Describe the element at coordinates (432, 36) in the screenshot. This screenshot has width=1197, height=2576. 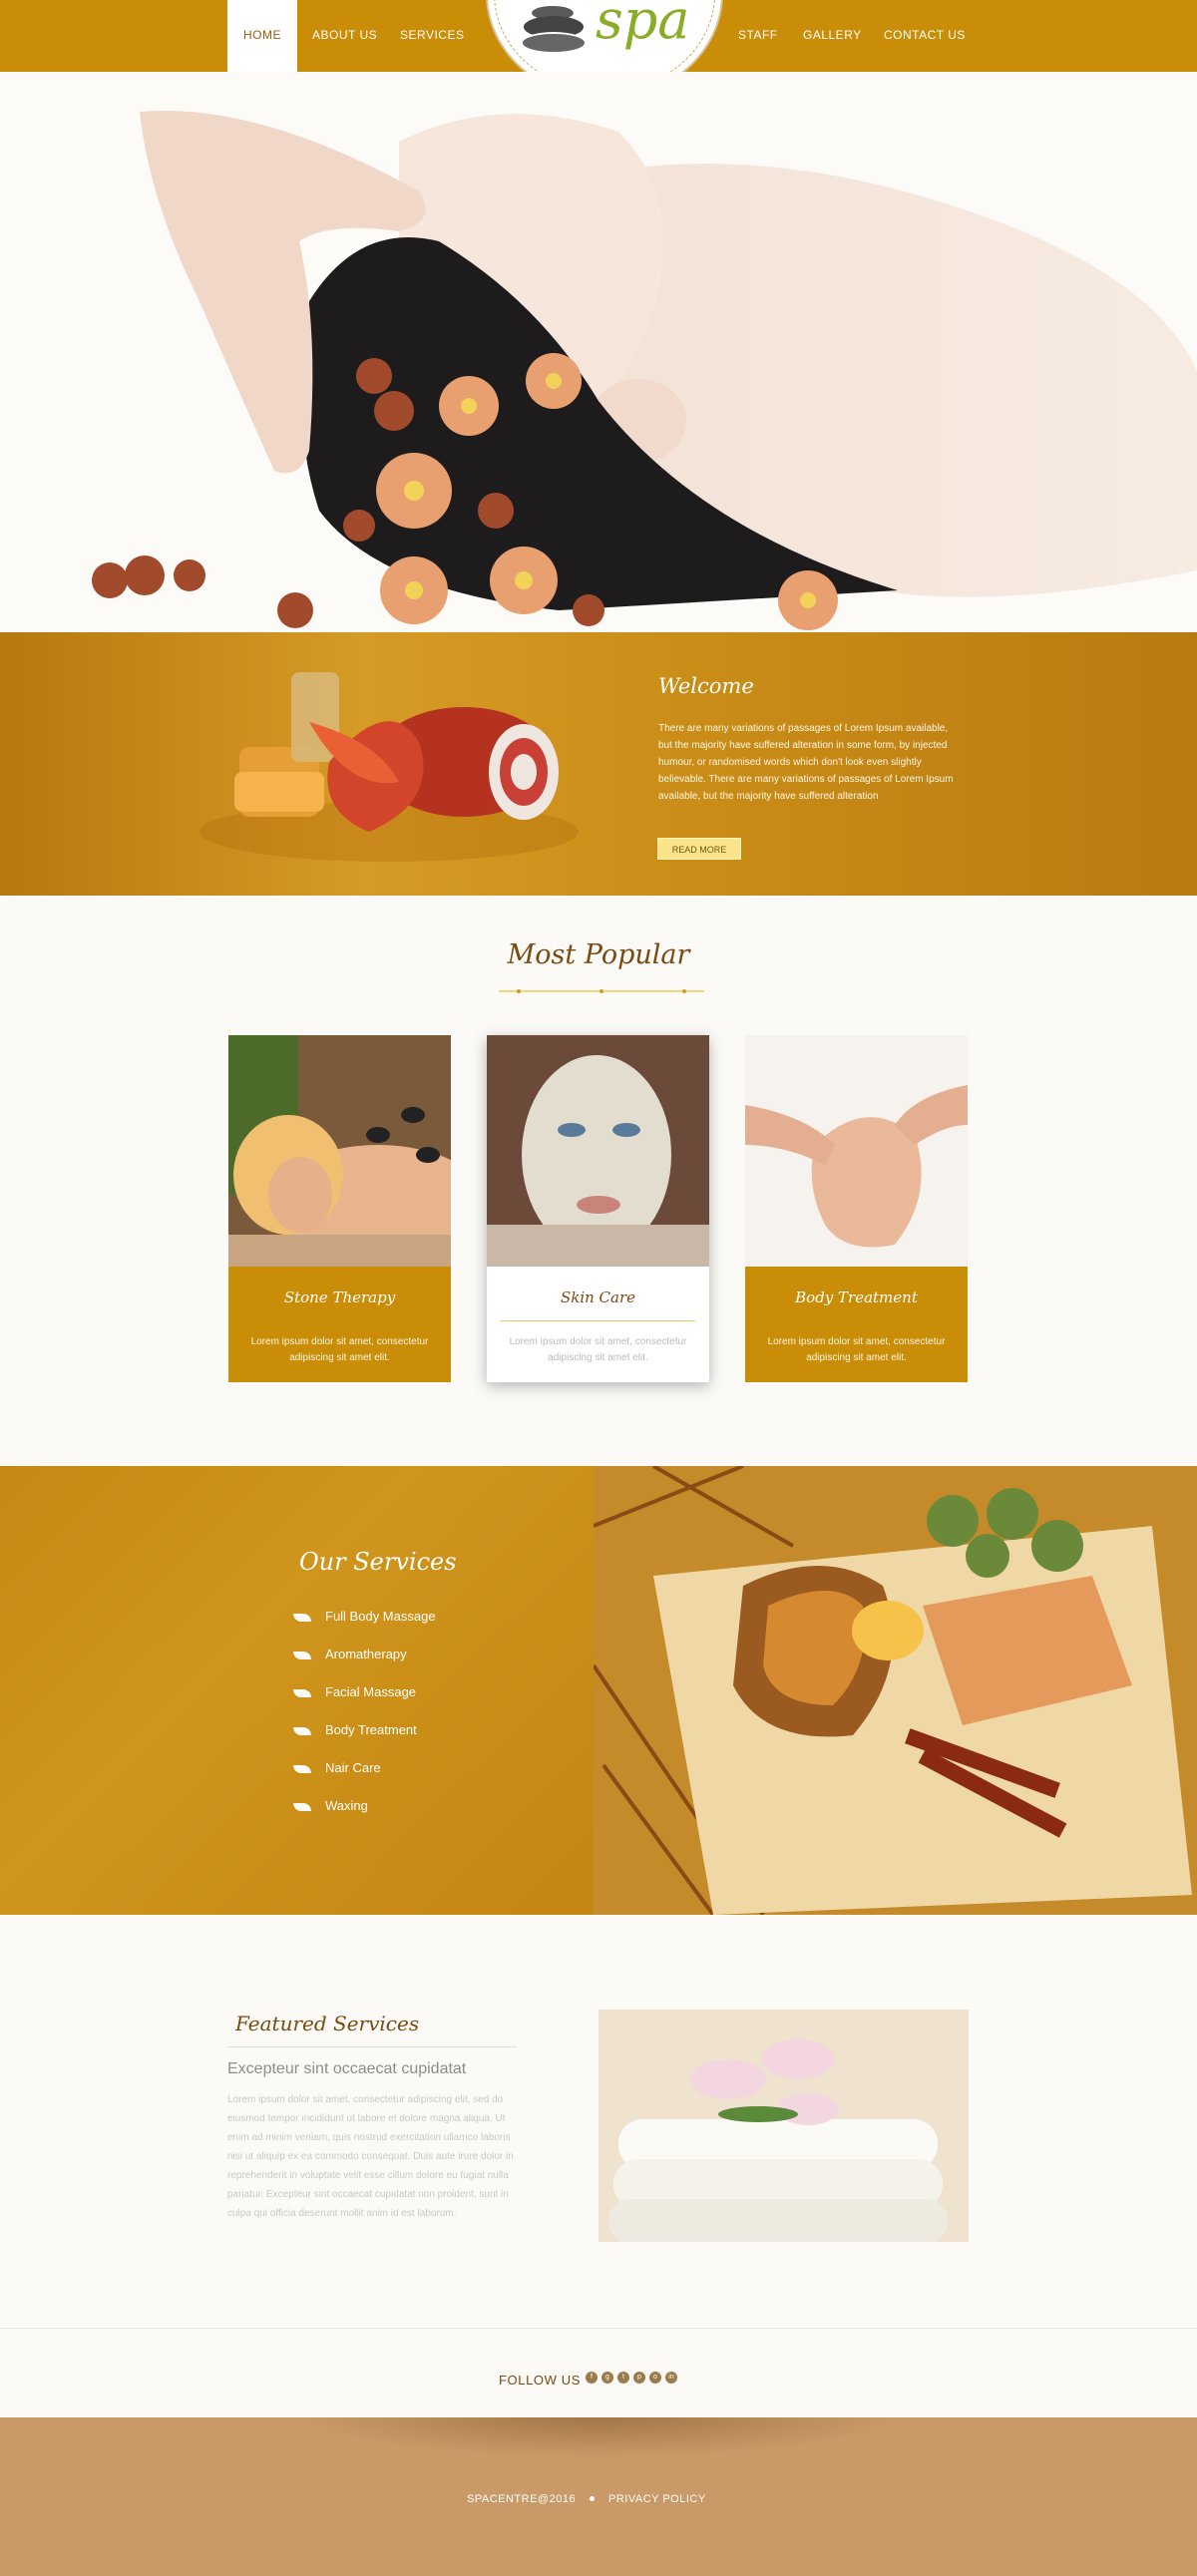
I see `nav-services: SERVICES` at that location.